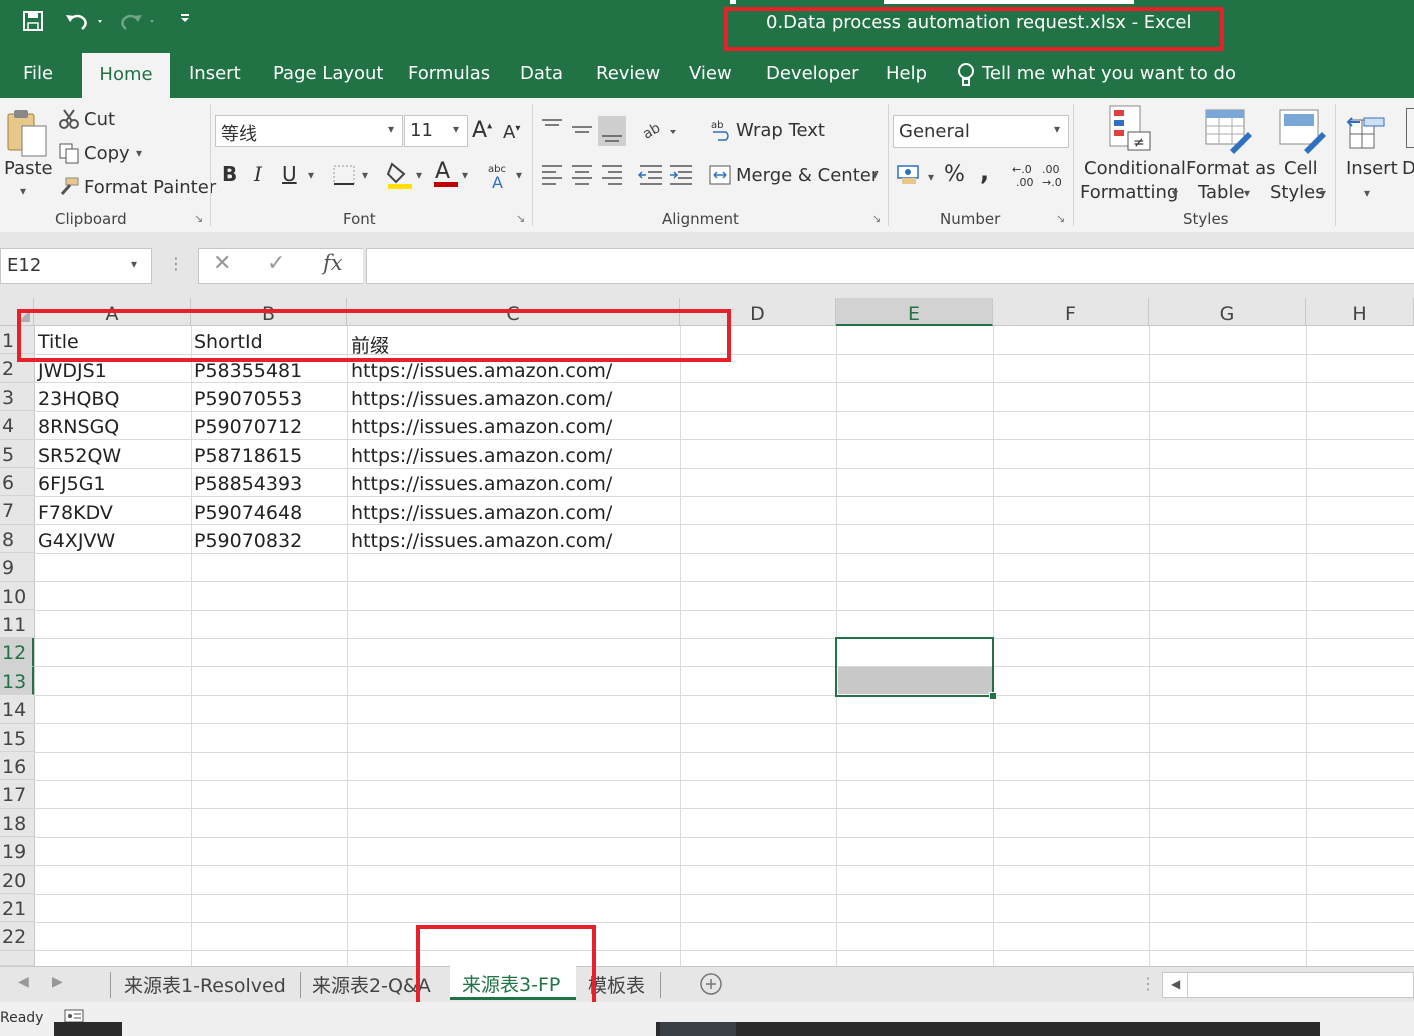  Describe the element at coordinates (481, 371) in the screenshot. I see `cell-c2: https://issues.amazon.com/` at that location.